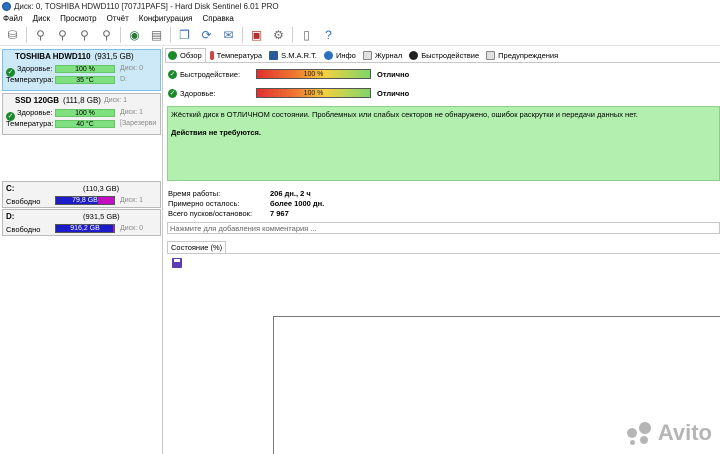 The image size is (720, 454). What do you see at coordinates (306, 34) in the screenshot?
I see `document-icon: ▯` at bounding box center [306, 34].